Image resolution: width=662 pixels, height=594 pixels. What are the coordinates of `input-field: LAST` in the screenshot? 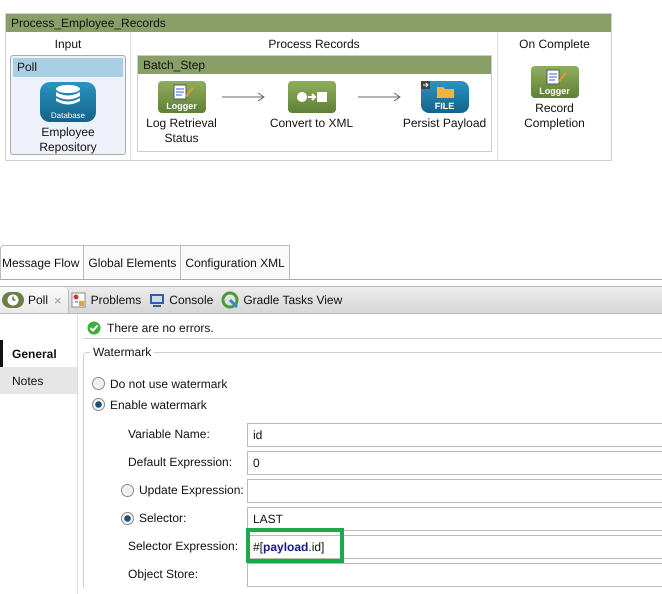 It's located at (454, 519).